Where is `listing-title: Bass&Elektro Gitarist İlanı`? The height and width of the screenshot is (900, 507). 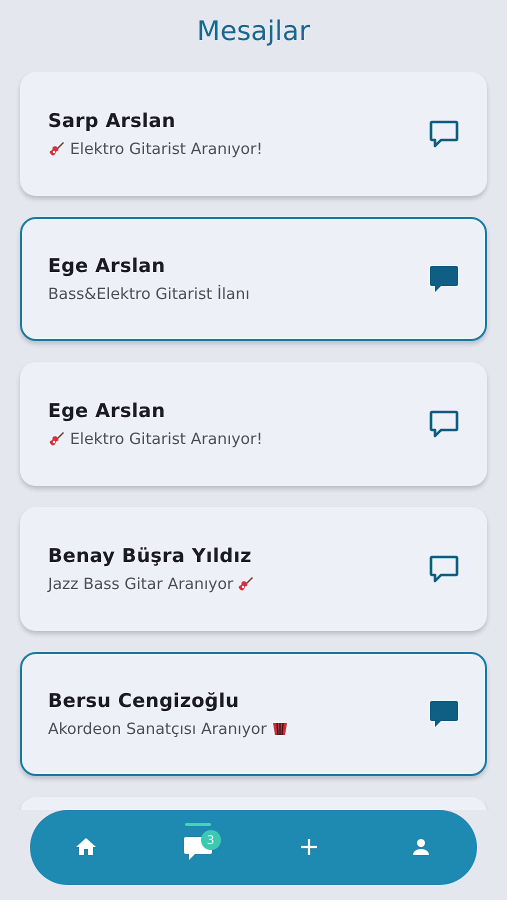 listing-title: Bass&Elektro Gitarist İlanı is located at coordinates (149, 294).